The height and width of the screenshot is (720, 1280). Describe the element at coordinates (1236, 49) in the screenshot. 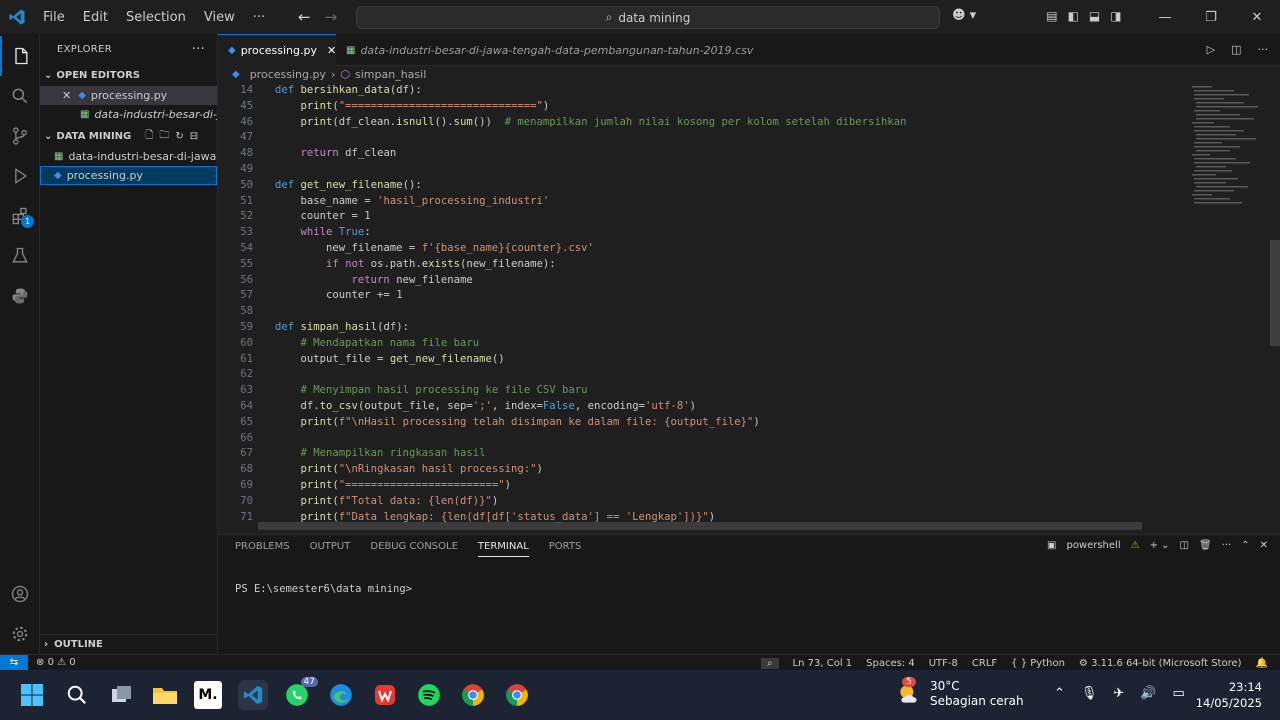

I see `split-editor-icon: ◫` at that location.